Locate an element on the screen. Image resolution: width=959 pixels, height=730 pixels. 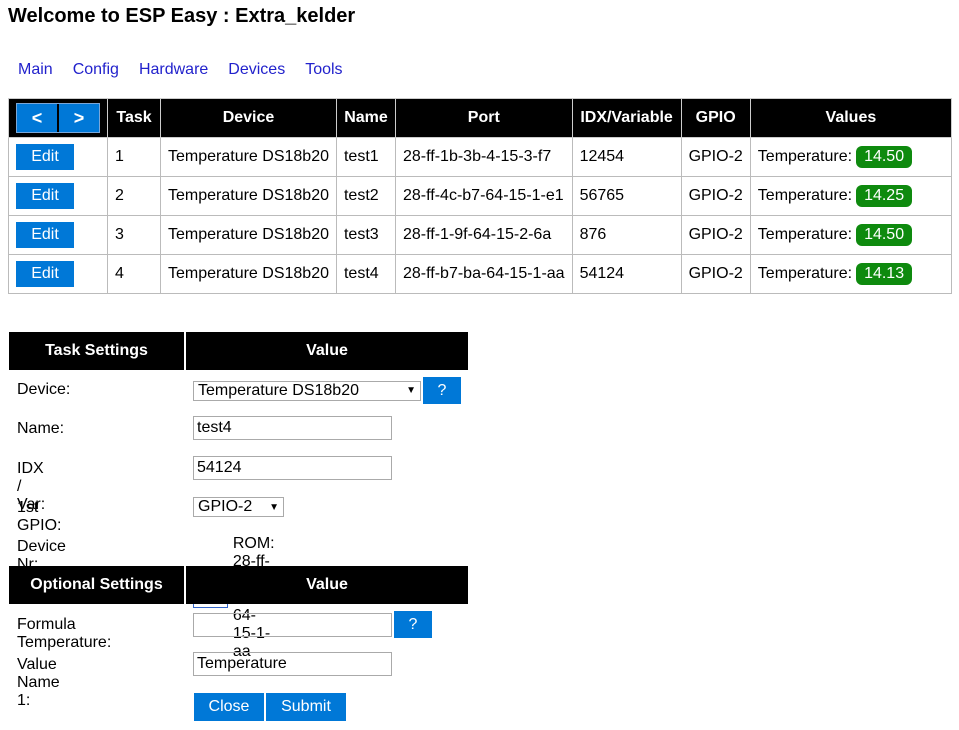
gpio-select: GPIO-2 ▼ is located at coordinates (238, 507).